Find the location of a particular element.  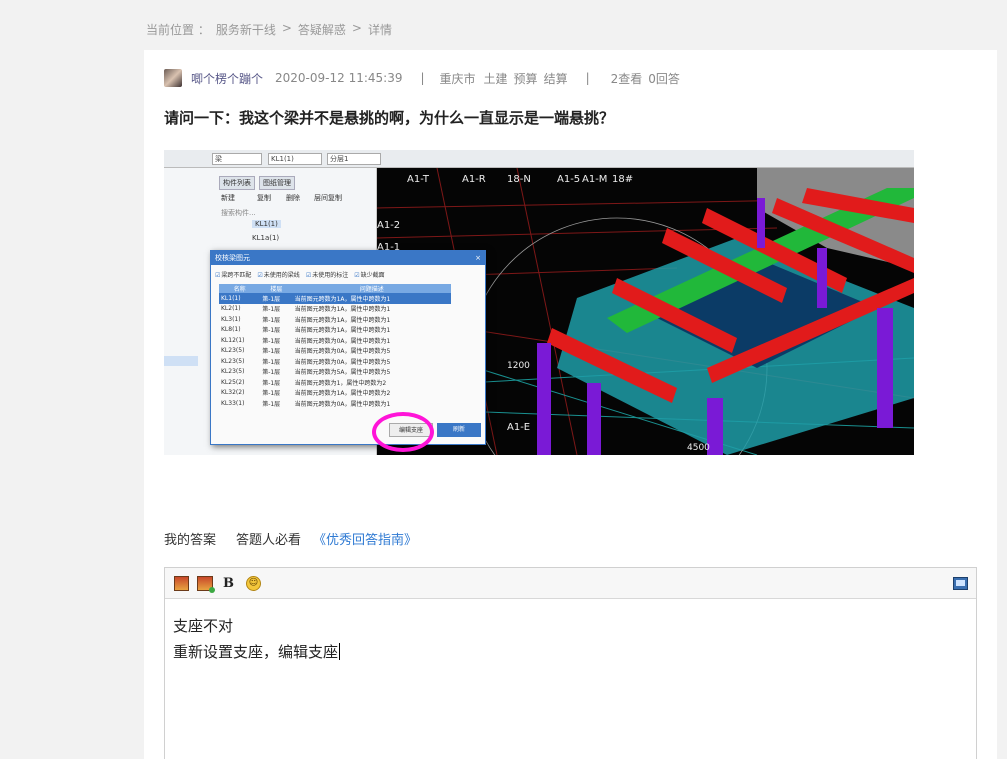

image-icon is located at coordinates (181, 583).